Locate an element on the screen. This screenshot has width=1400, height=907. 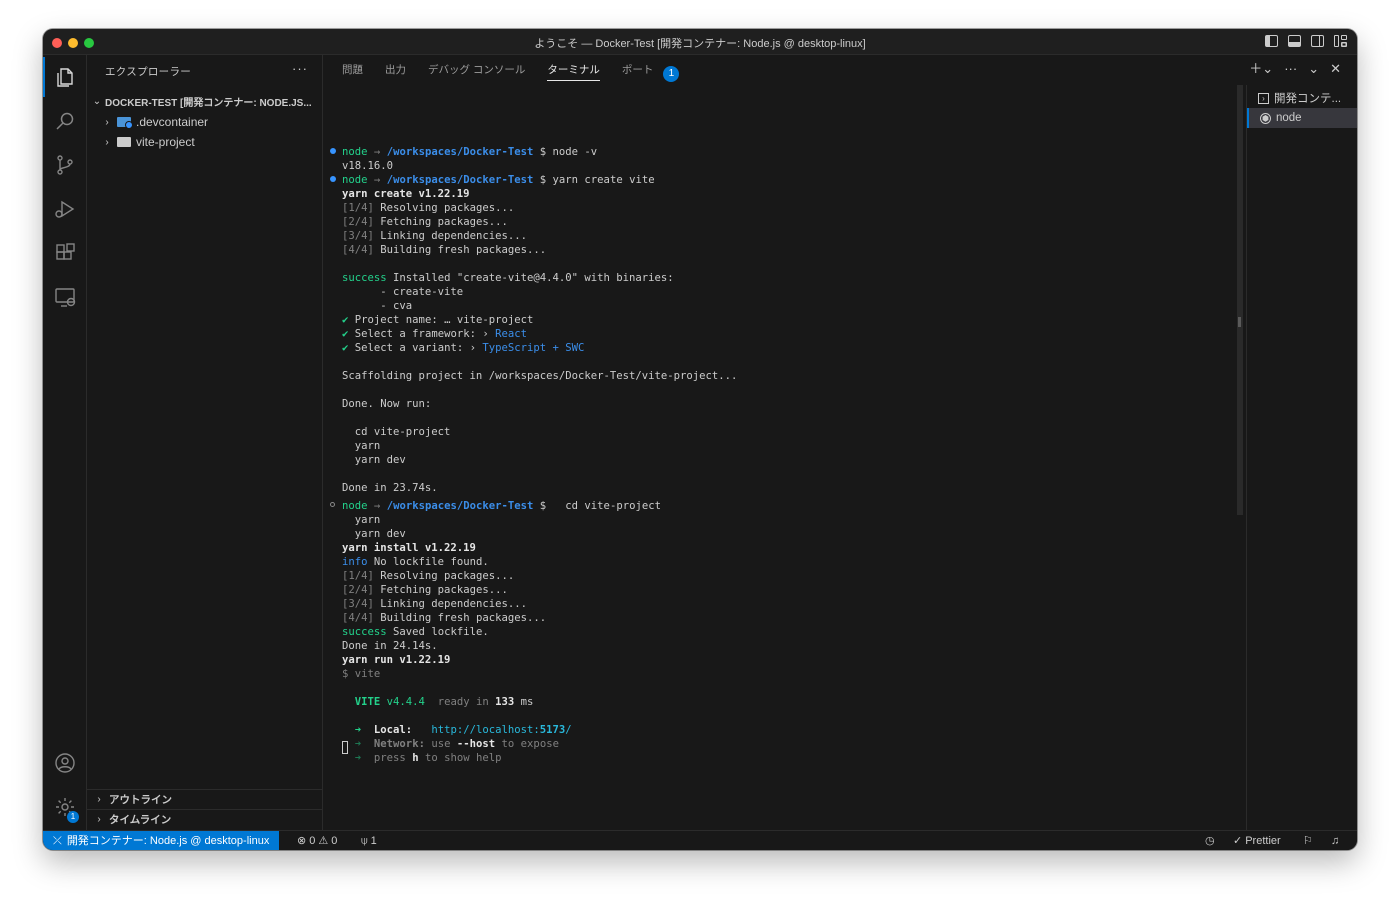
manage-gear-icon: 1 is located at coordinates (65, 807).